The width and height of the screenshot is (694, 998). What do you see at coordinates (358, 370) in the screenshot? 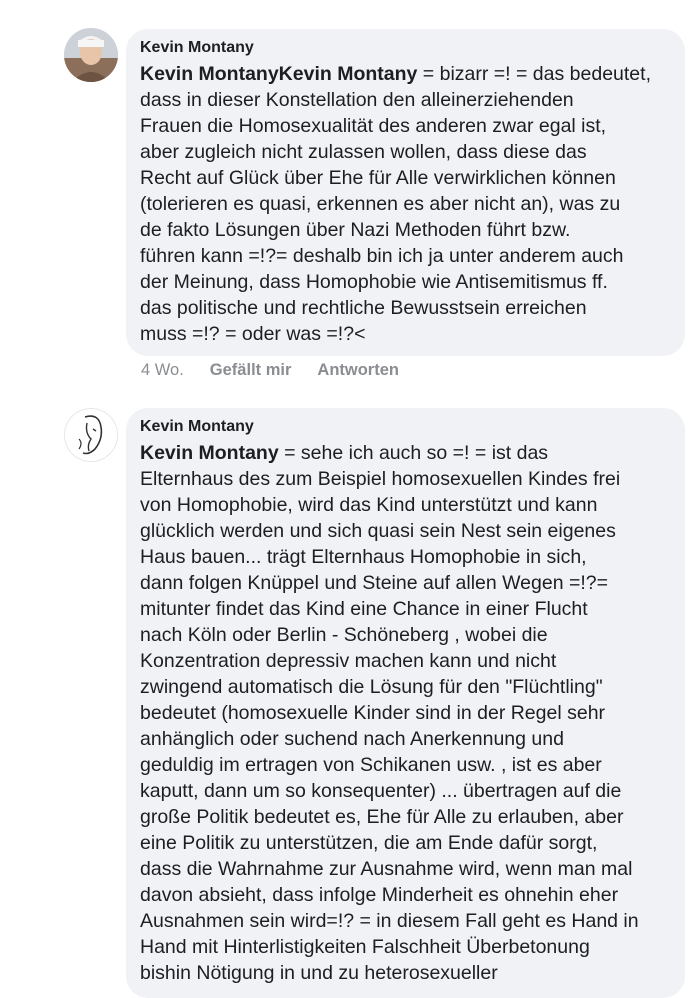
I see `reply-button: Antworten` at bounding box center [358, 370].